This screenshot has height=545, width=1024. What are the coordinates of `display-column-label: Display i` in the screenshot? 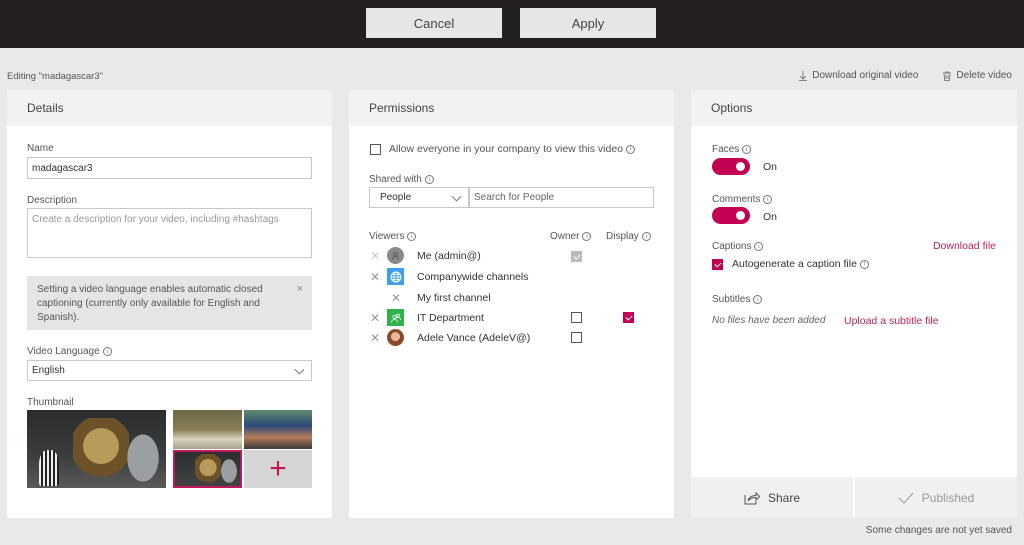 It's located at (628, 236).